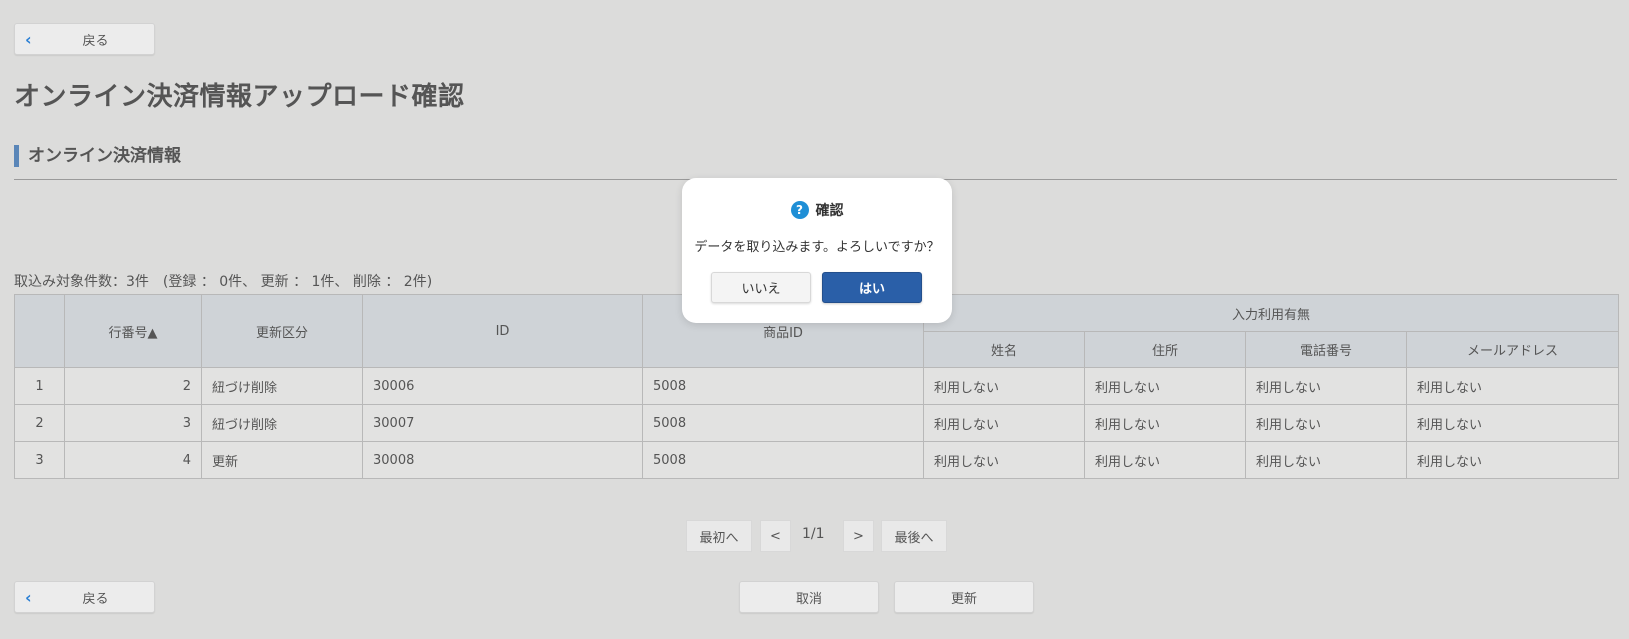 Image resolution: width=1629 pixels, height=639 pixels. What do you see at coordinates (872, 287) in the screenshot?
I see `dialog-yes-button: はい` at bounding box center [872, 287].